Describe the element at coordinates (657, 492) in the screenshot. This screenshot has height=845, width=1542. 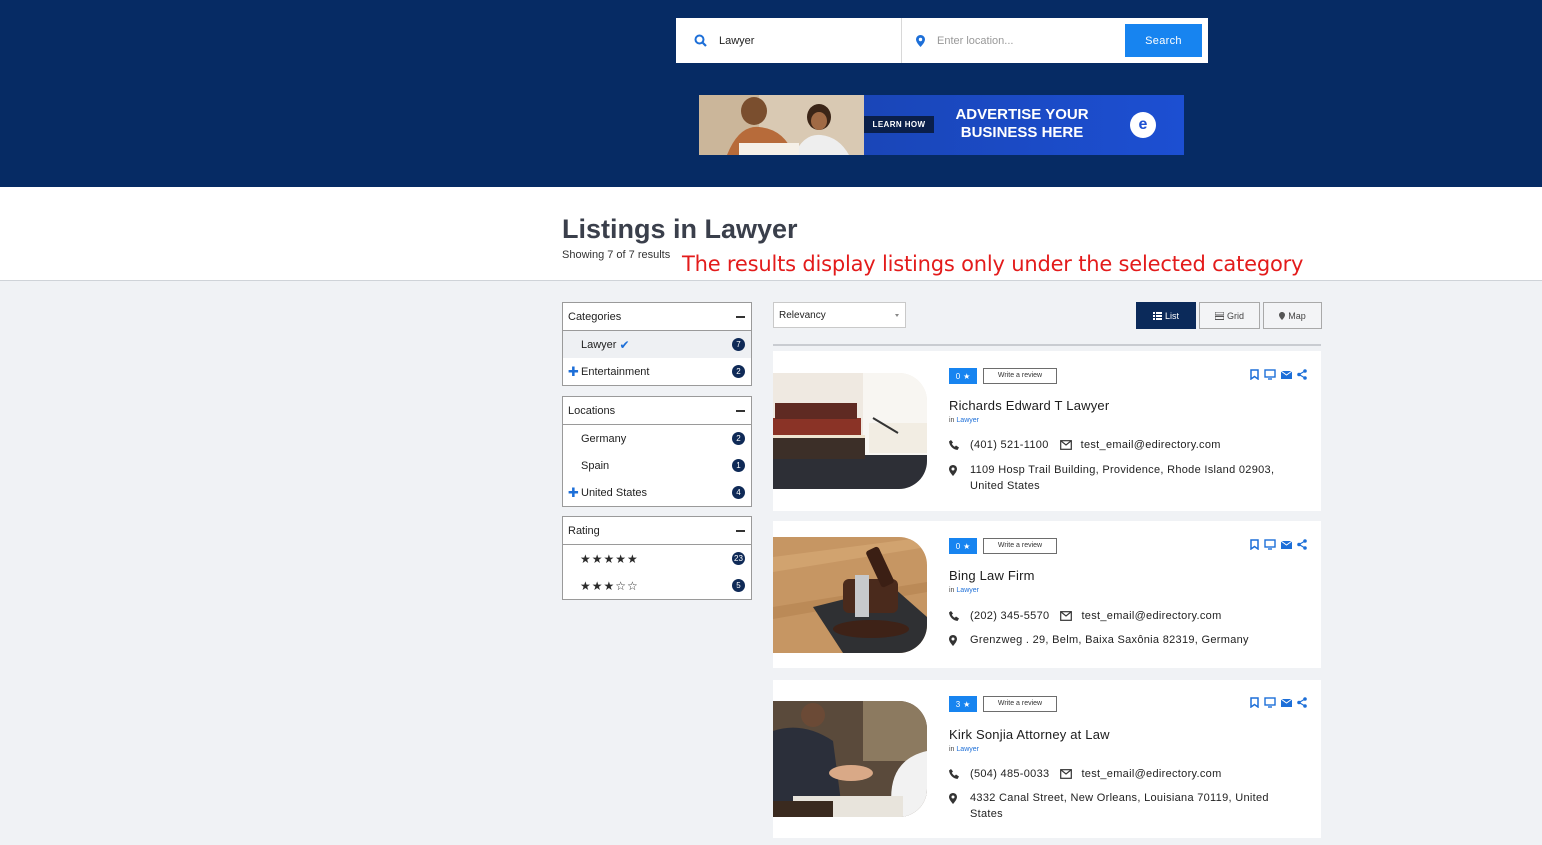
I see `location-item-united-states: ✚ United States 4` at that location.